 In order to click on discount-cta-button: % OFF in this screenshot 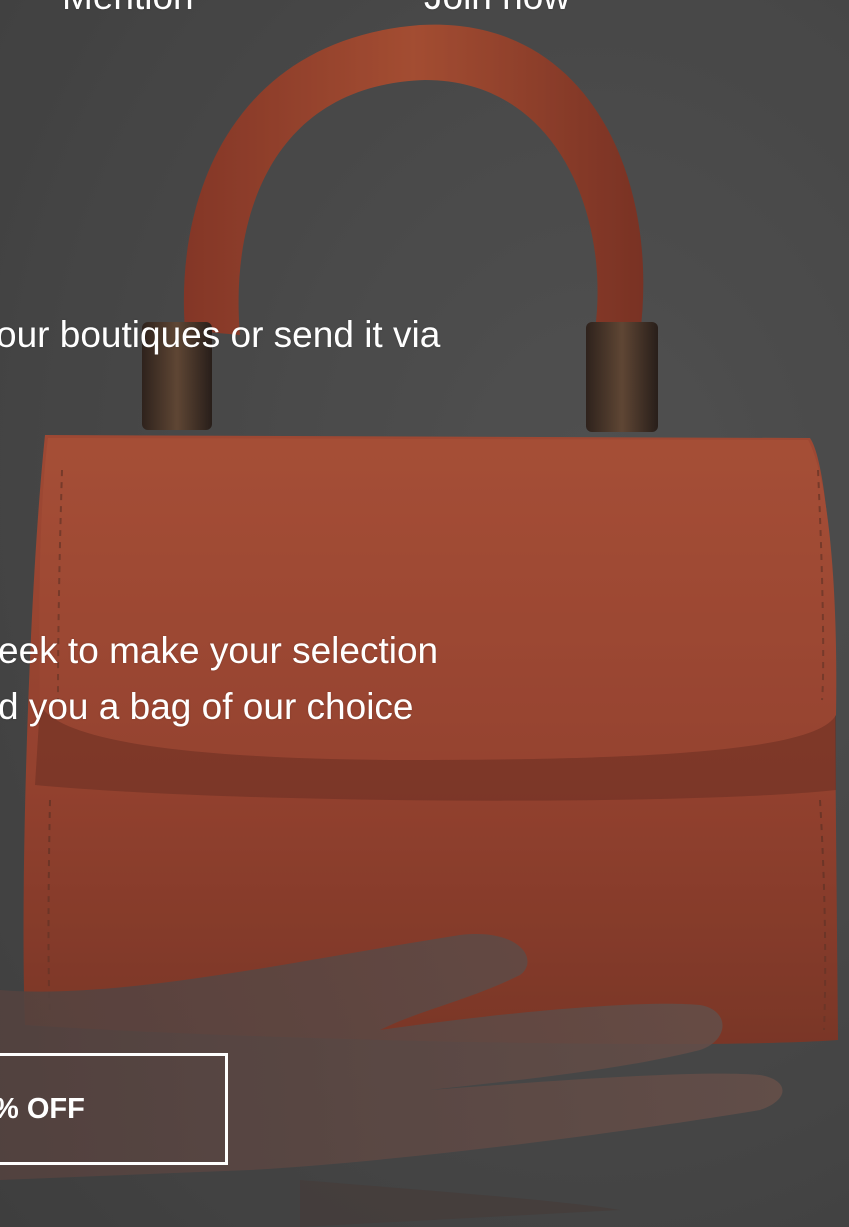, I will do `click(114, 1109)`.